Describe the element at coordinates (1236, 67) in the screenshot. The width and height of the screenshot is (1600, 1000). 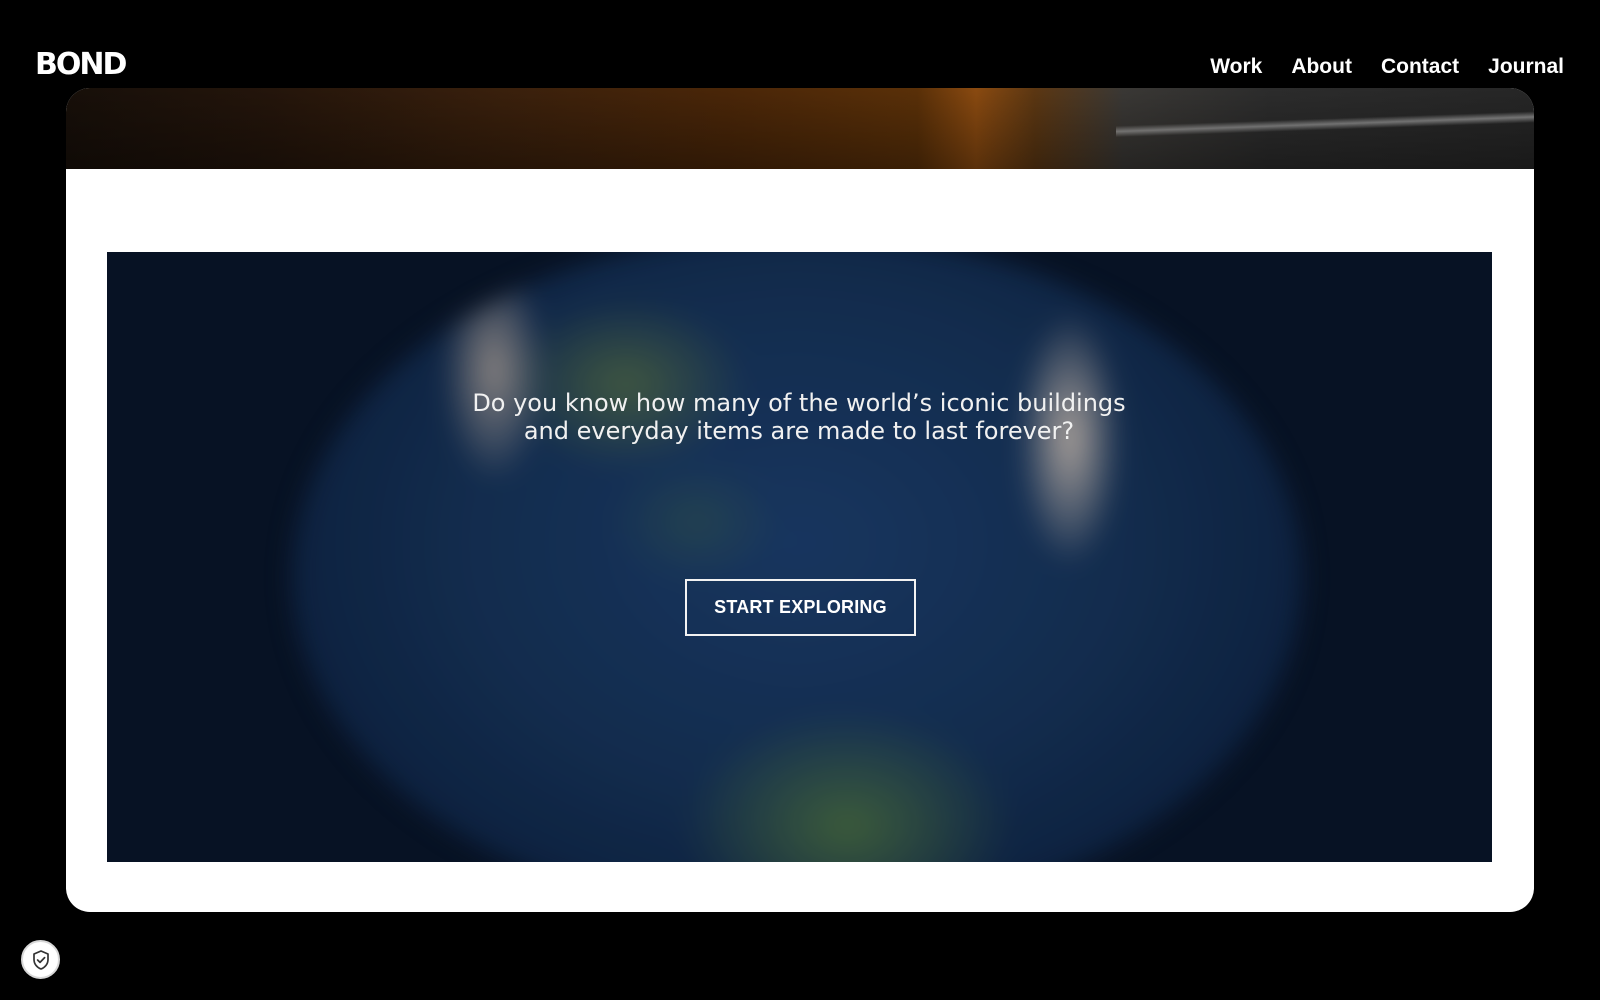
I see `nav-work: Work` at that location.